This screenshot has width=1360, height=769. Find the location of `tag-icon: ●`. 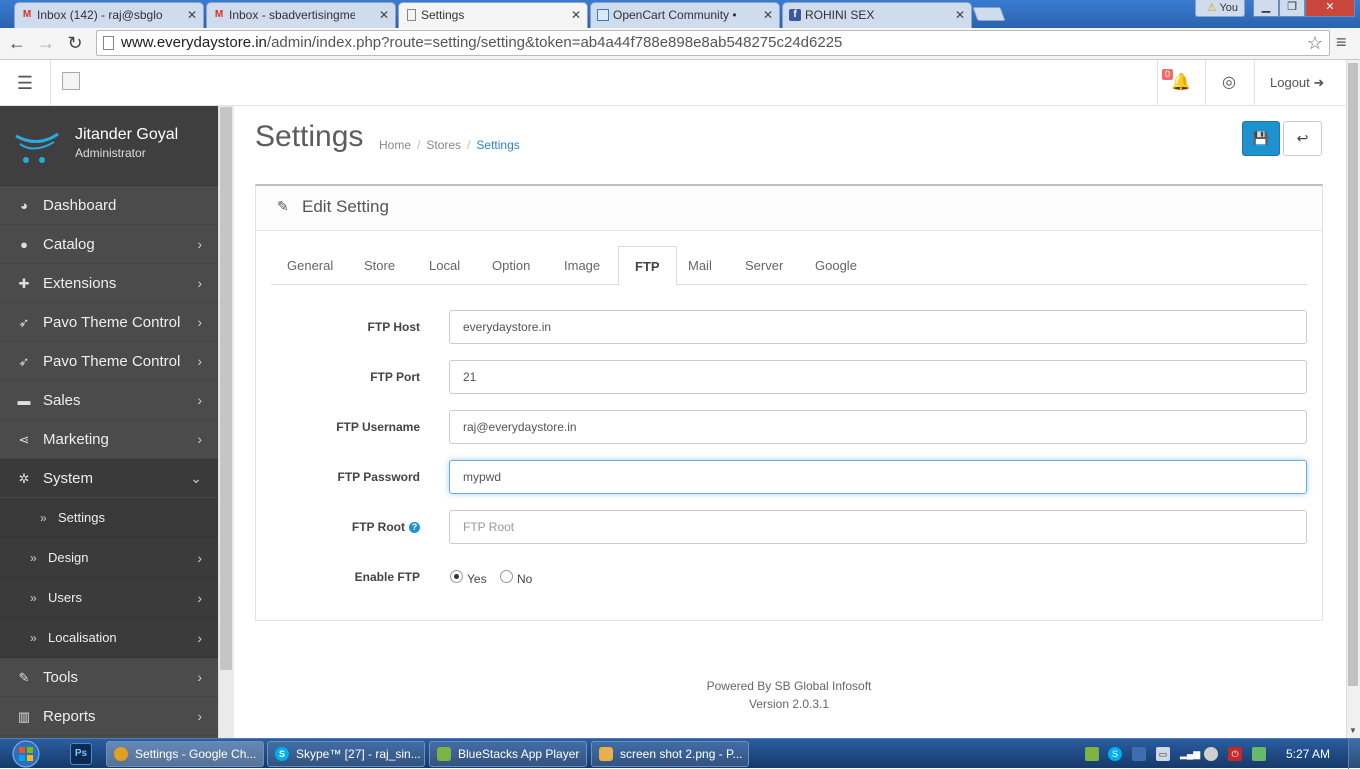

tag-icon: ● is located at coordinates (24, 244).